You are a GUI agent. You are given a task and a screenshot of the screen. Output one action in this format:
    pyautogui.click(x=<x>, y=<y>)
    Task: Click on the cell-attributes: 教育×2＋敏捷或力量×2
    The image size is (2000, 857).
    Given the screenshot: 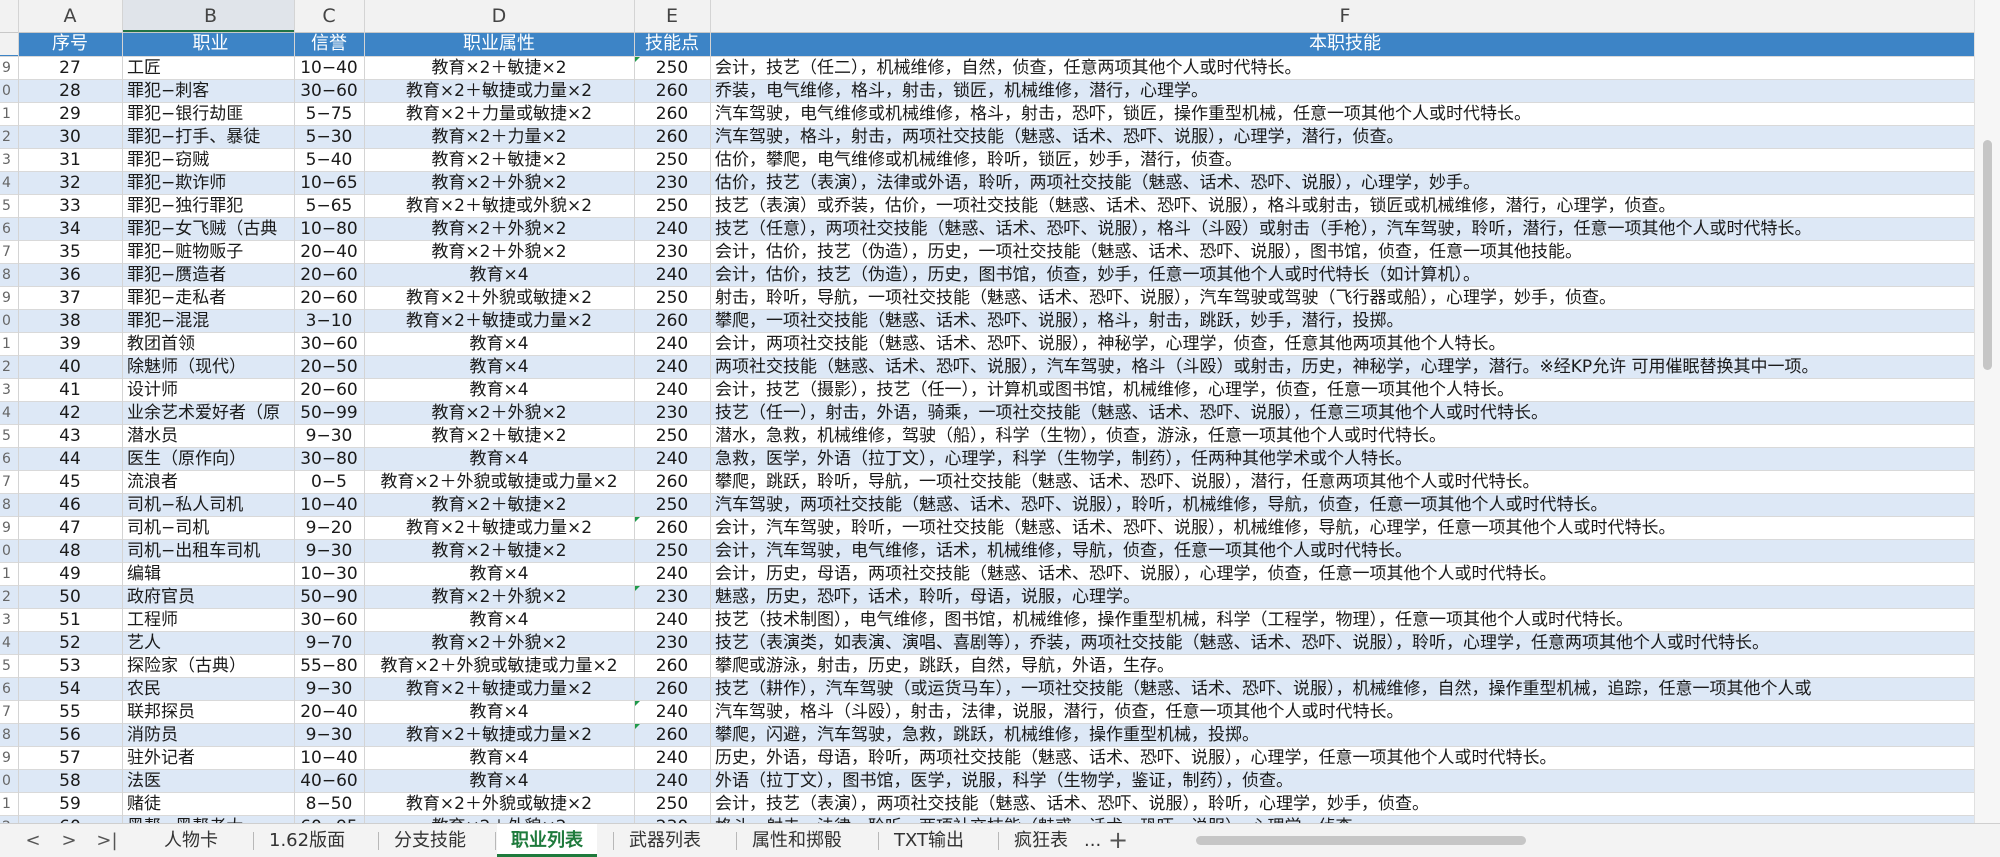 What is the action you would take?
    pyautogui.click(x=499, y=321)
    